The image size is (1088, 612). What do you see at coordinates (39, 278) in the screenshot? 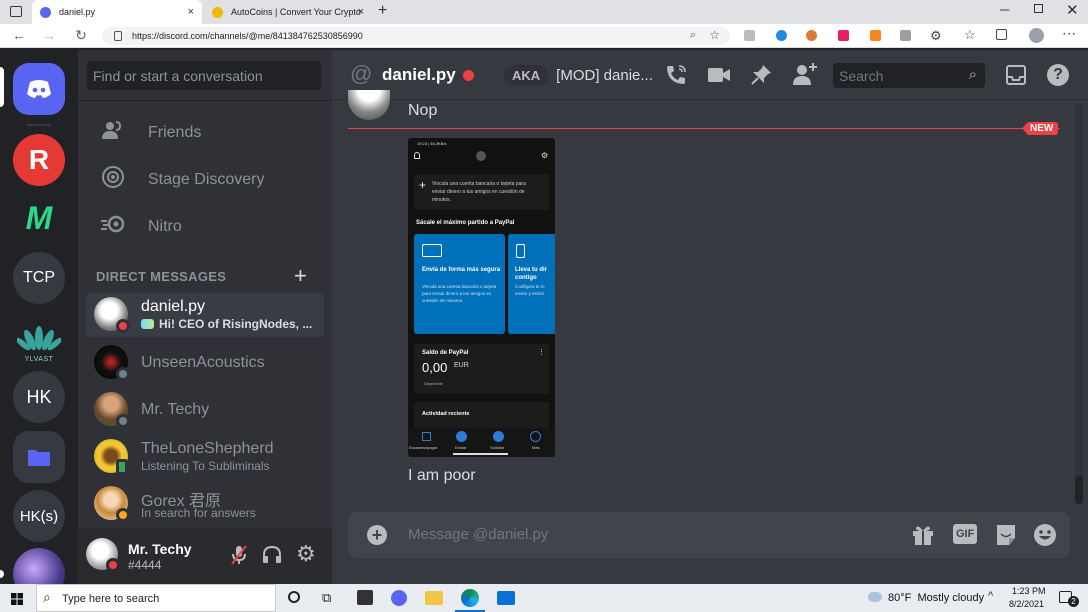
I see `server-tcp: TCP` at bounding box center [39, 278].